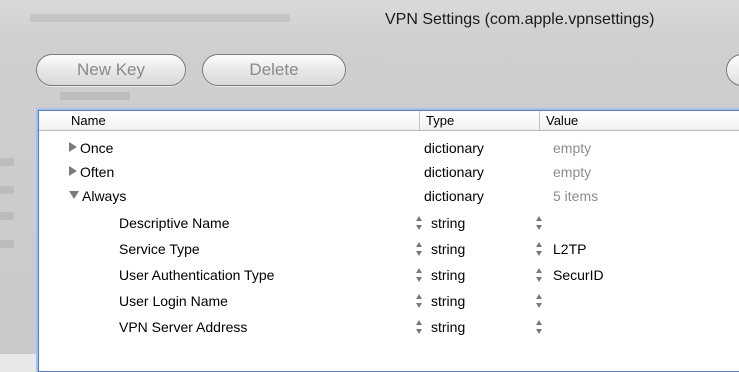  Describe the element at coordinates (559, 121) in the screenshot. I see `column-header-value: Value` at that location.